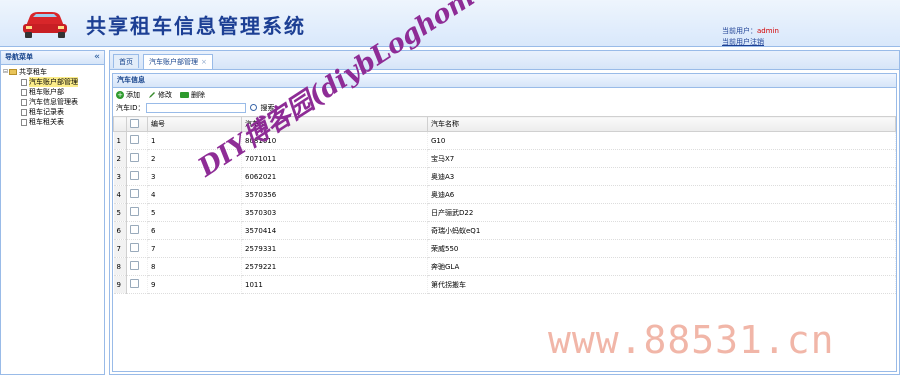  I want to click on table-row: 4 4 3570356 奥迪A6, so click(504, 194).